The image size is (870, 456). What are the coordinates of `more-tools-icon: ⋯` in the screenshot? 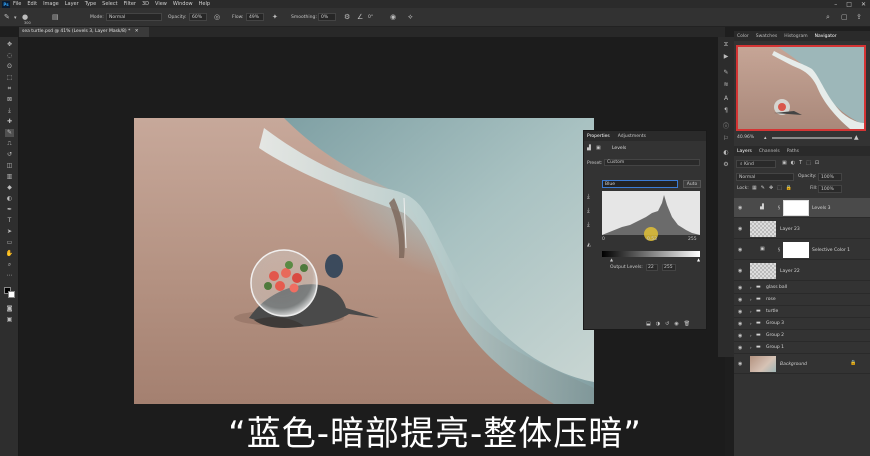 It's located at (9, 276).